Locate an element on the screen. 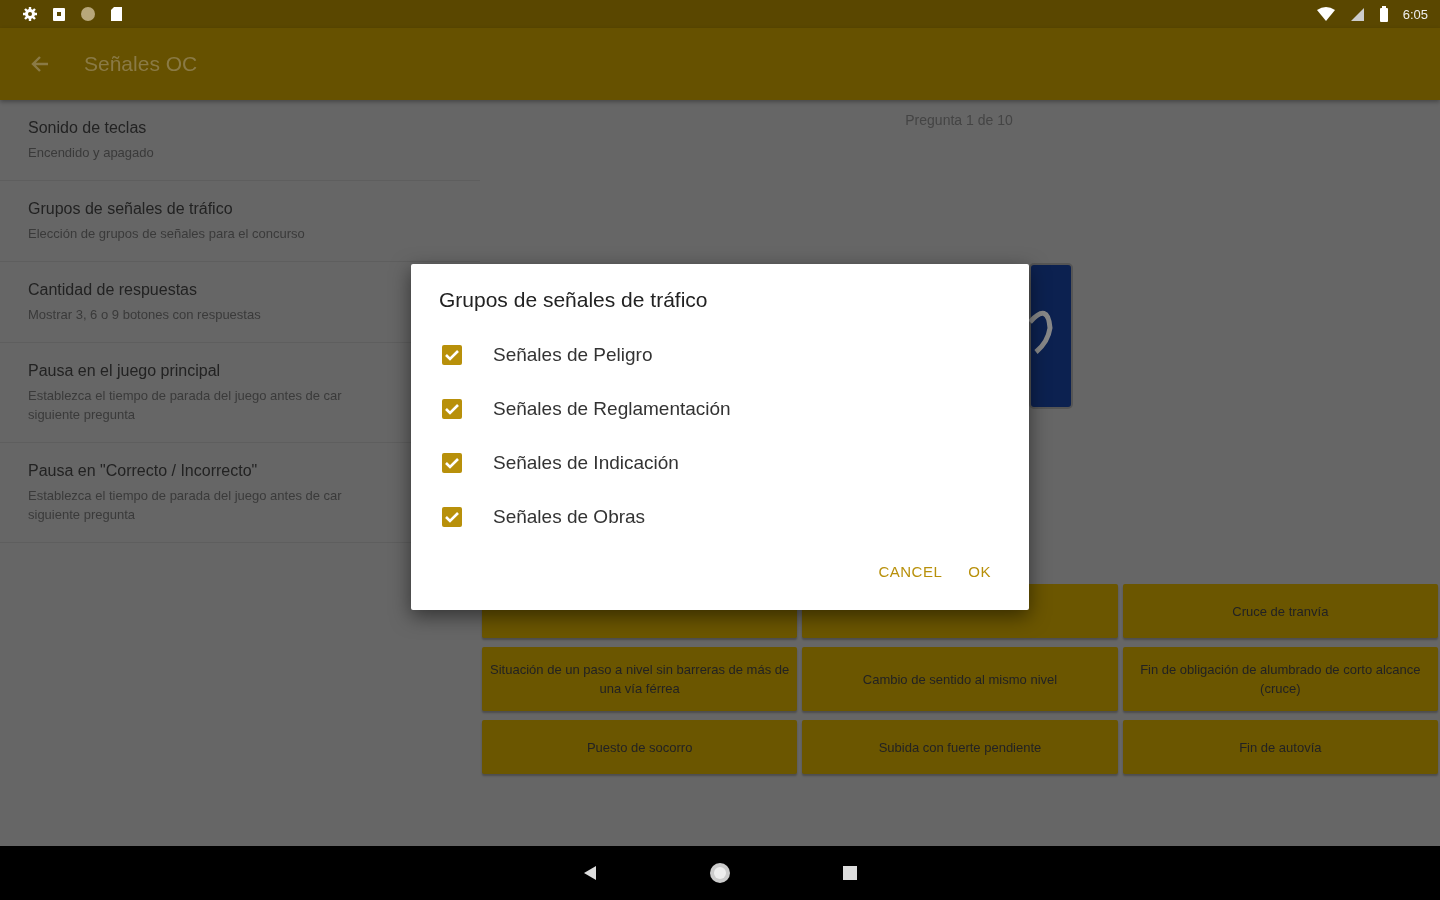  option-label: Señales de Obras is located at coordinates (569, 517).